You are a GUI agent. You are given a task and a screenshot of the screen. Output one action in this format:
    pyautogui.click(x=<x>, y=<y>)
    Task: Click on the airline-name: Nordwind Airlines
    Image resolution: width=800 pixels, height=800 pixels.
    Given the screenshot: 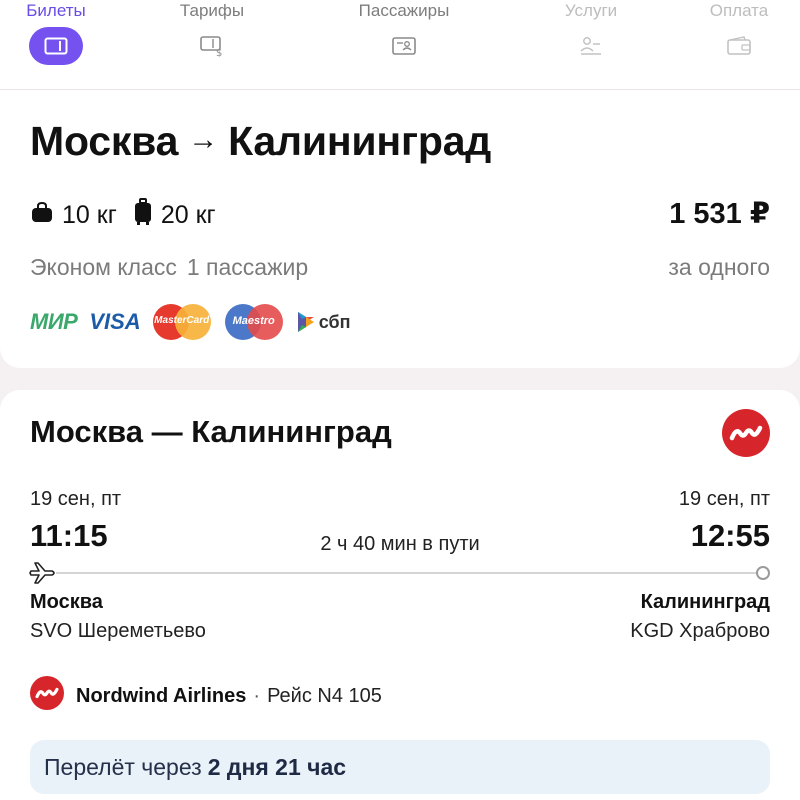 What is the action you would take?
    pyautogui.click(x=161, y=695)
    